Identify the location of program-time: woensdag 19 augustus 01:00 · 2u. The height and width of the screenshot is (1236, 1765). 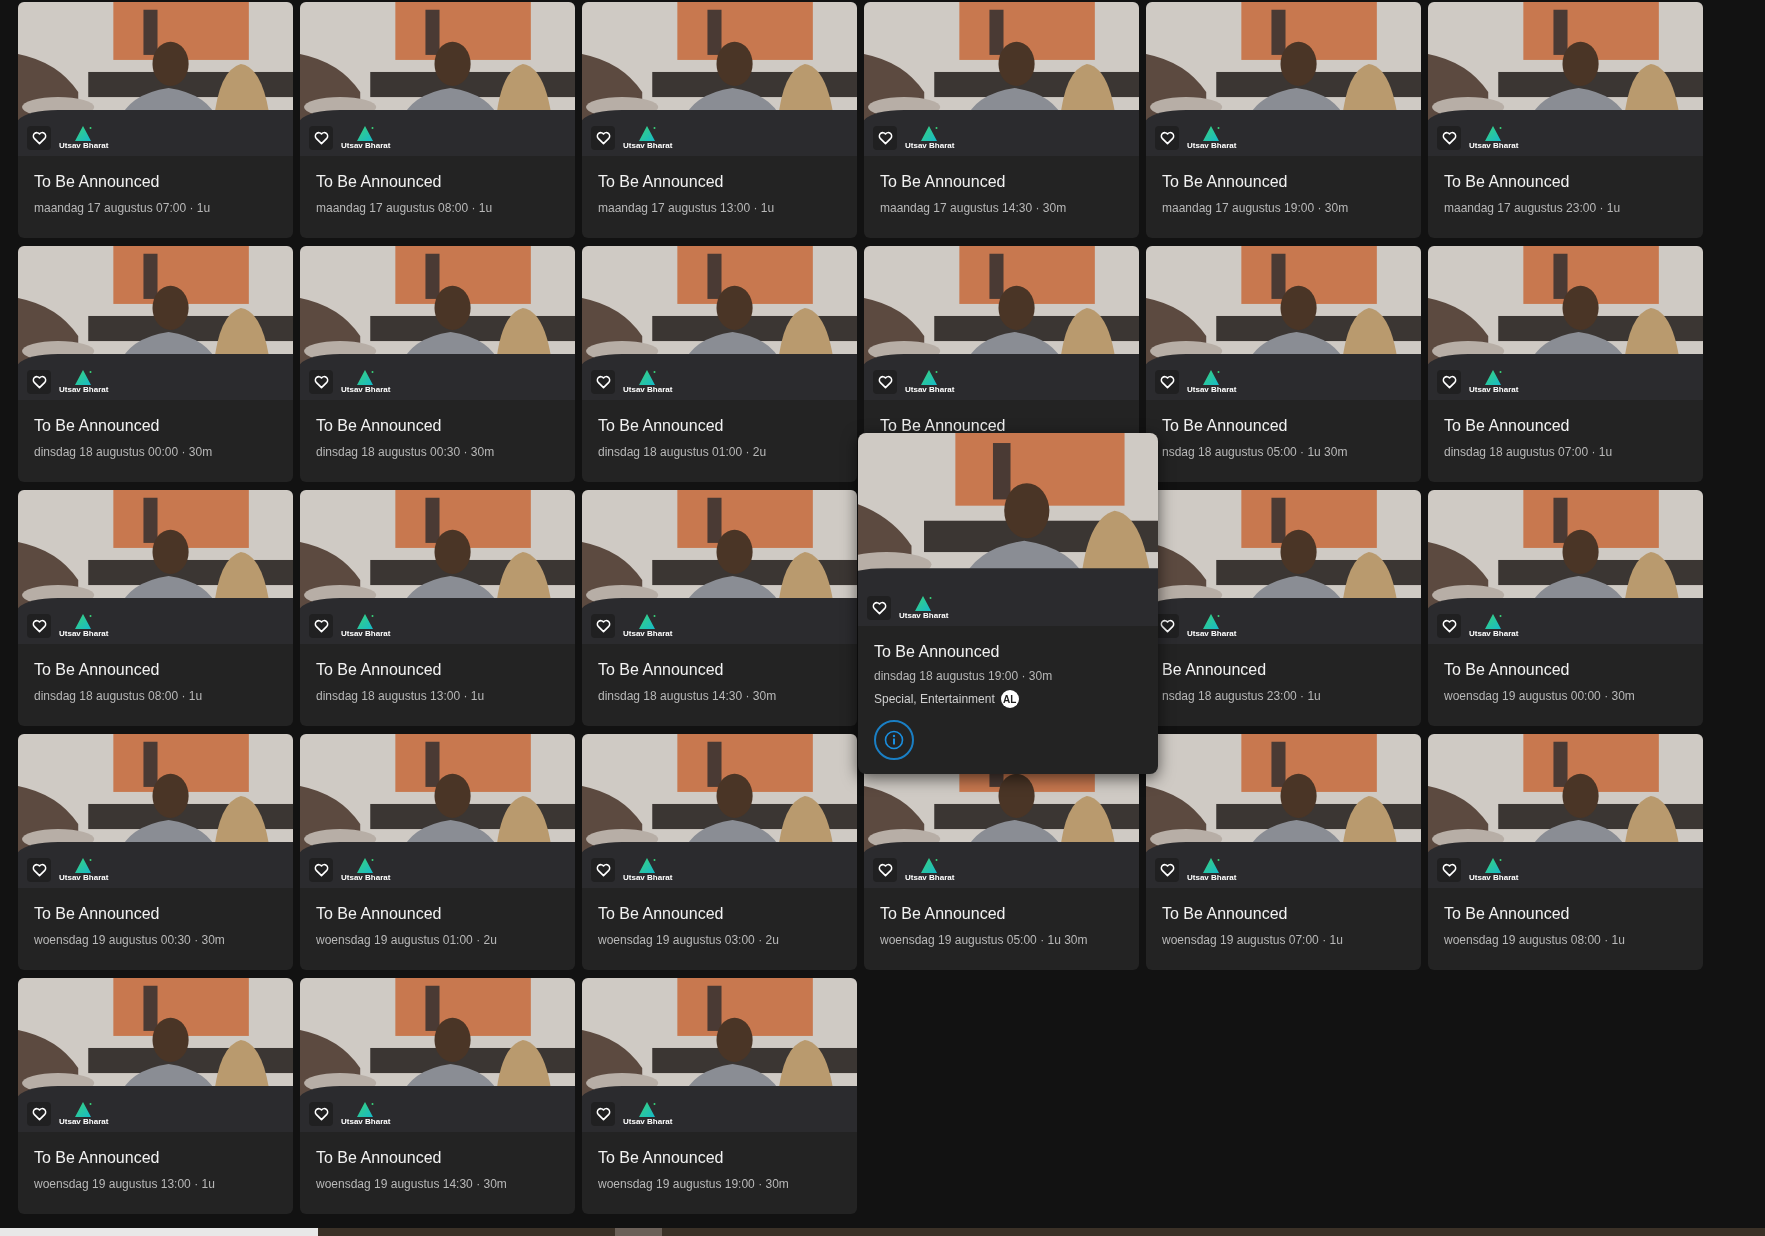
(407, 940).